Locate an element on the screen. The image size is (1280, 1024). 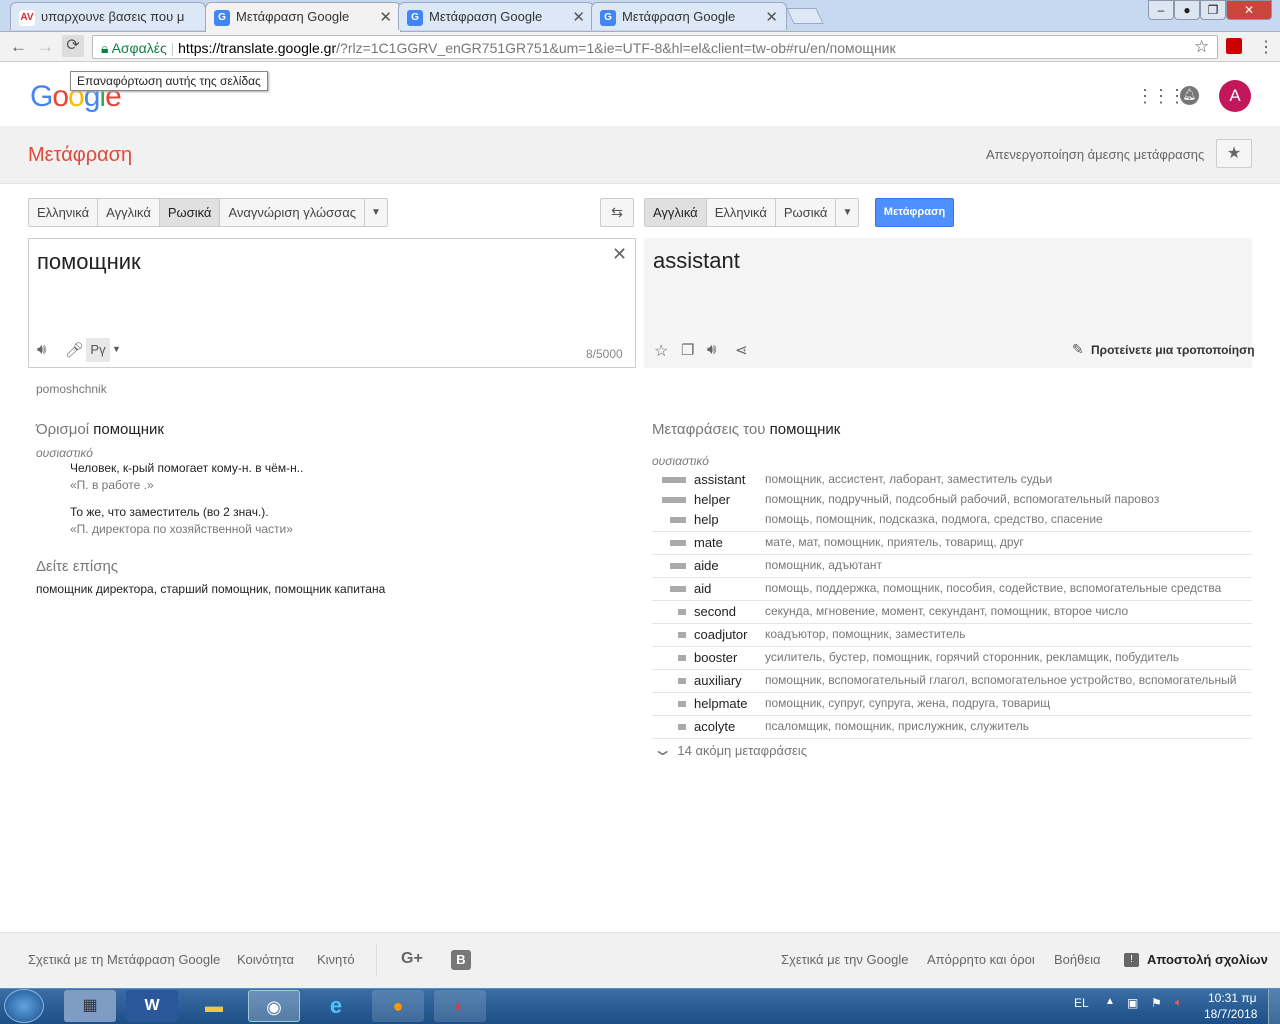
instant-translation-toggle: Απενεργοποίηση άμεσης μετάφρασης is located at coordinates (1095, 154).